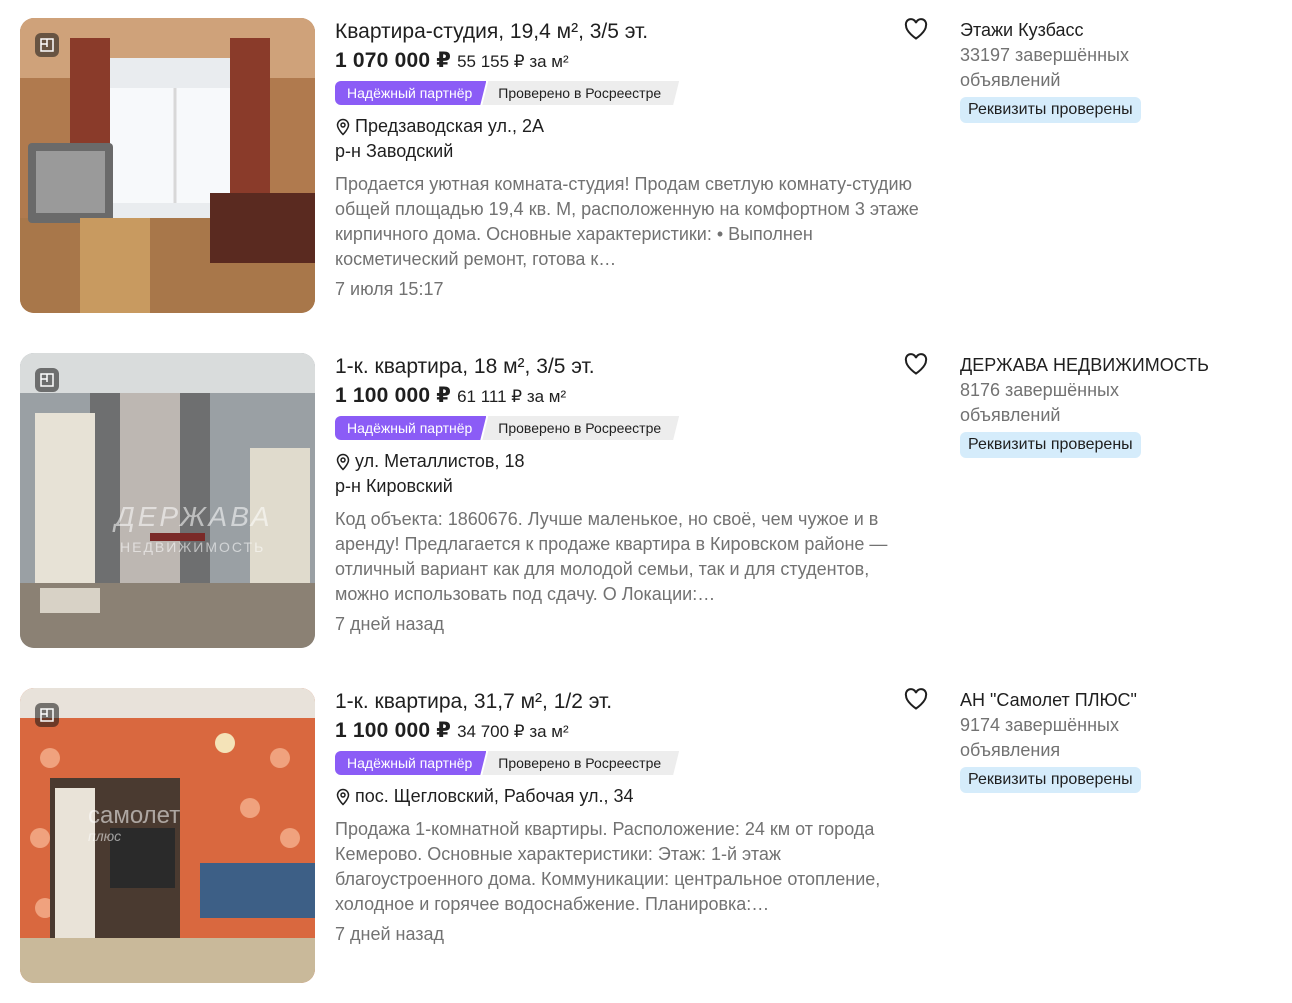 This screenshot has height=1003, width=1292. What do you see at coordinates (440, 461) in the screenshot?
I see `address-text: ул. Металлистов, 18` at bounding box center [440, 461].